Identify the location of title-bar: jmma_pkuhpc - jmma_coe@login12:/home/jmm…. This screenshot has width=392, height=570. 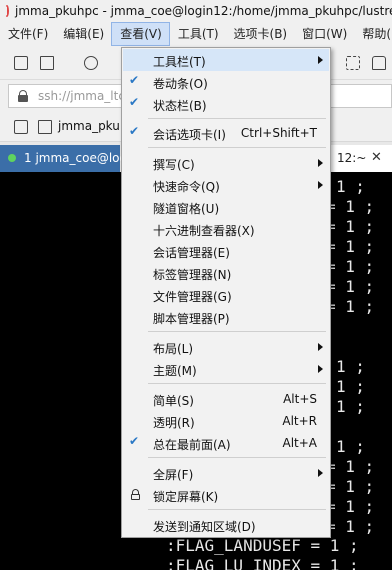
(196, 11).